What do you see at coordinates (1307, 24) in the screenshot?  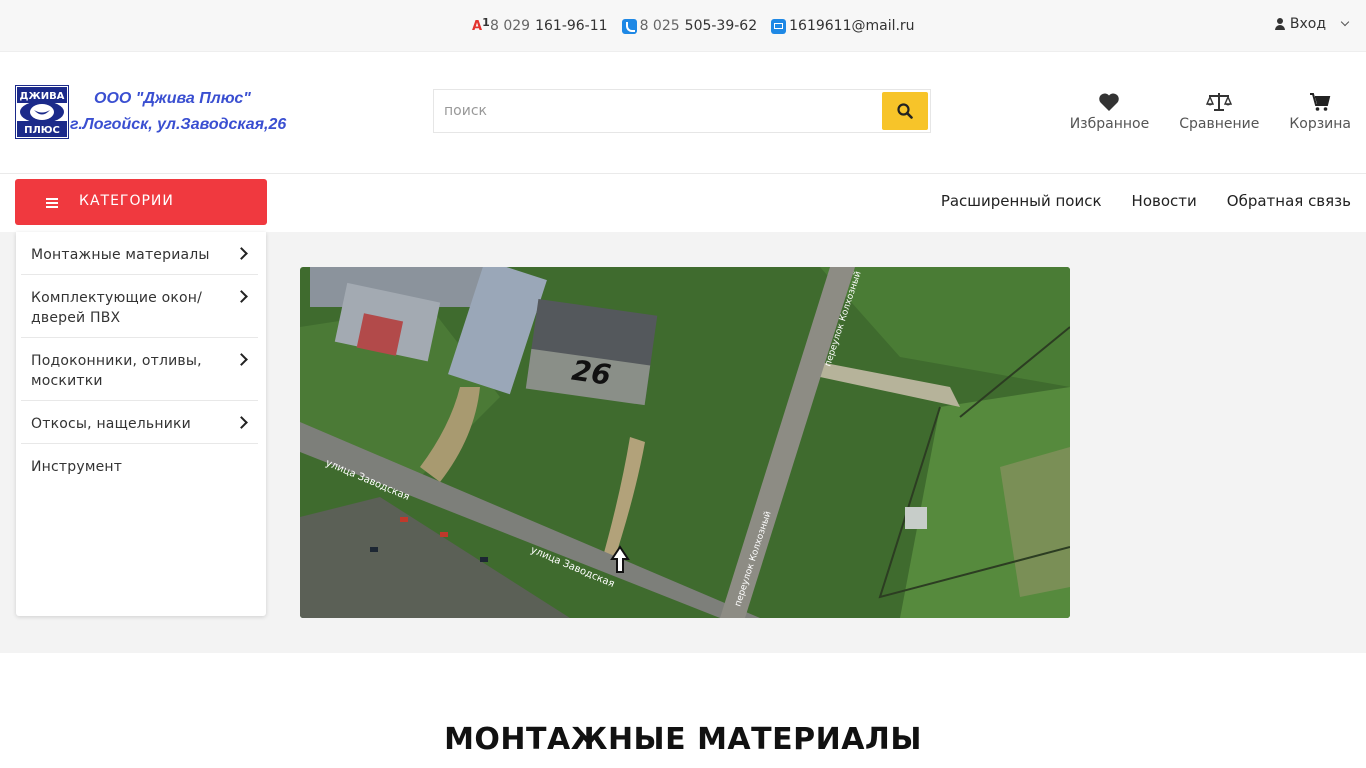 I see `login-label: Вход` at bounding box center [1307, 24].